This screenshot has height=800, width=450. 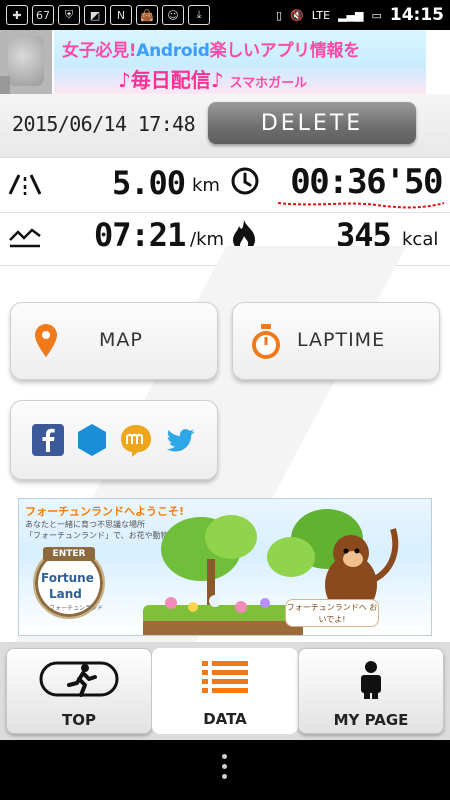 What do you see at coordinates (79, 720) in the screenshot?
I see `tab-top-label: TOP` at bounding box center [79, 720].